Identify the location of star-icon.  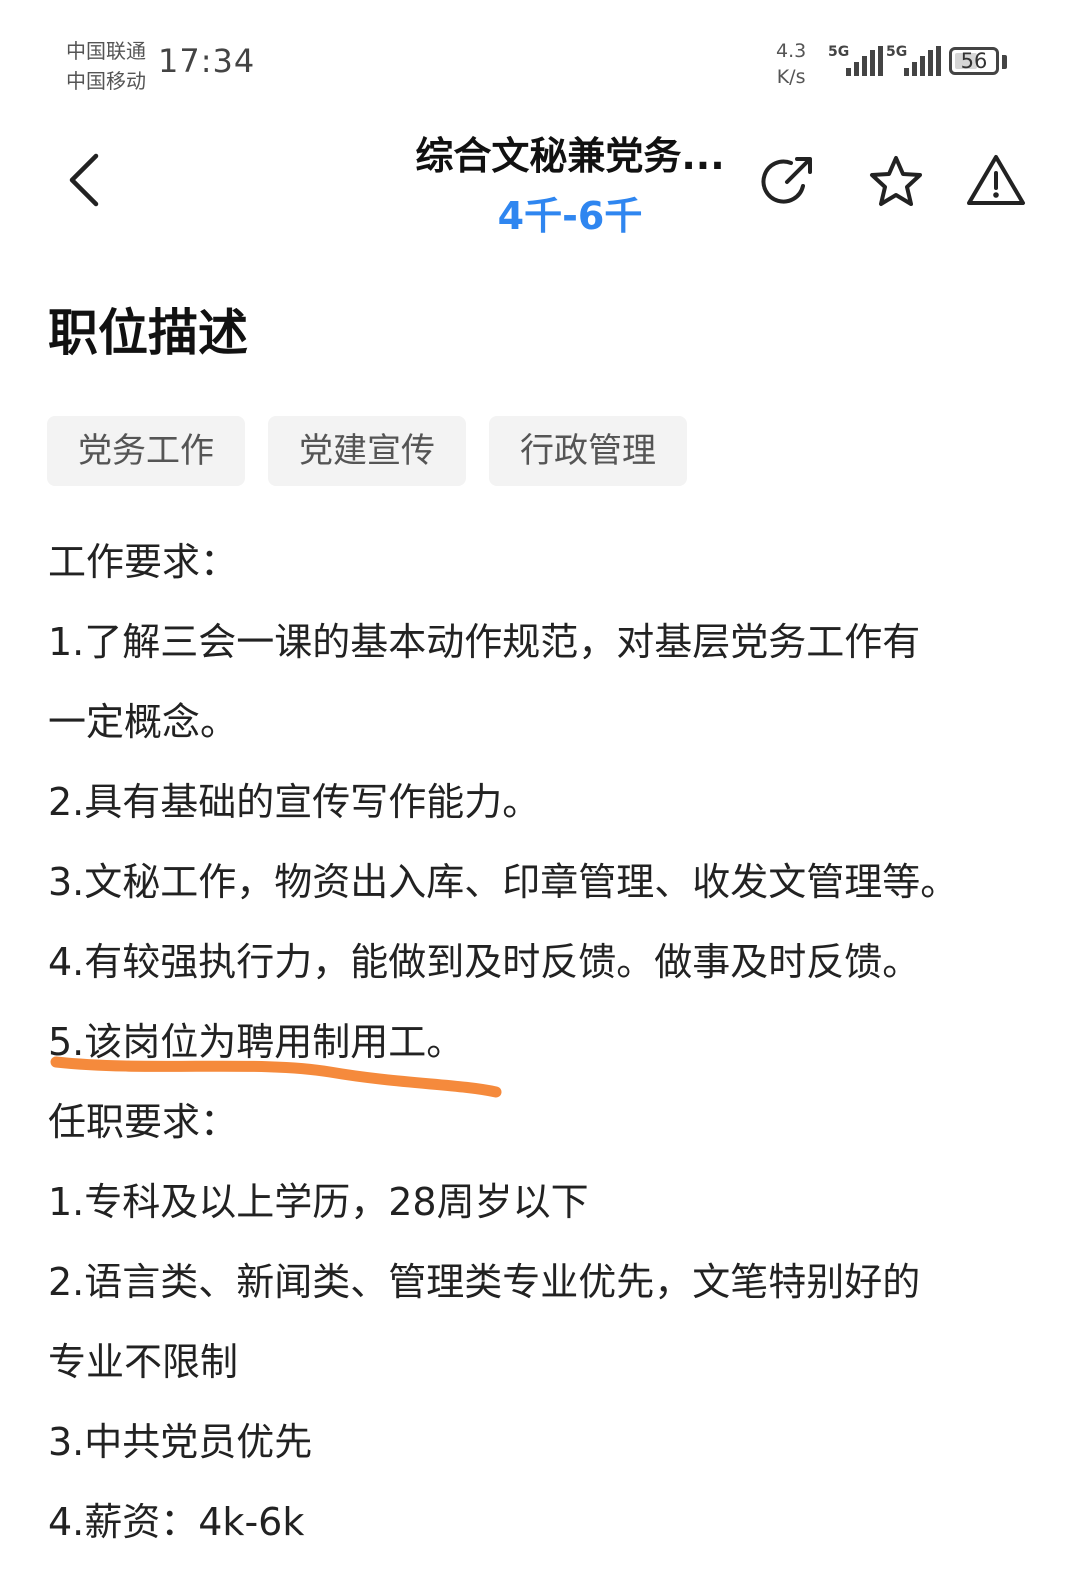
(896, 181).